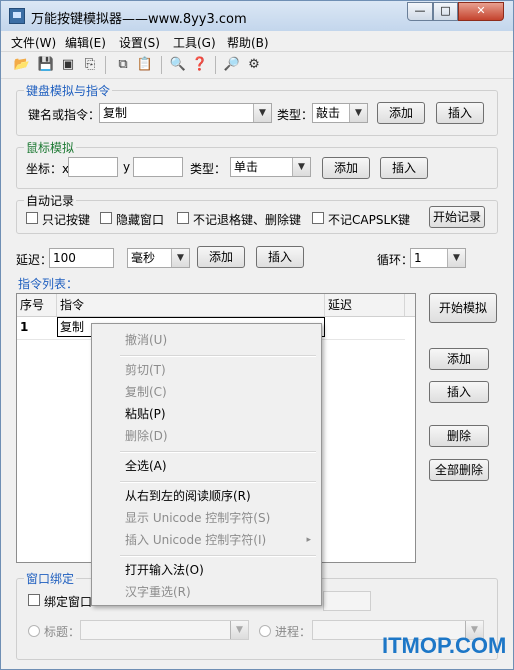  I want to click on maximize-button: □, so click(445, 11).